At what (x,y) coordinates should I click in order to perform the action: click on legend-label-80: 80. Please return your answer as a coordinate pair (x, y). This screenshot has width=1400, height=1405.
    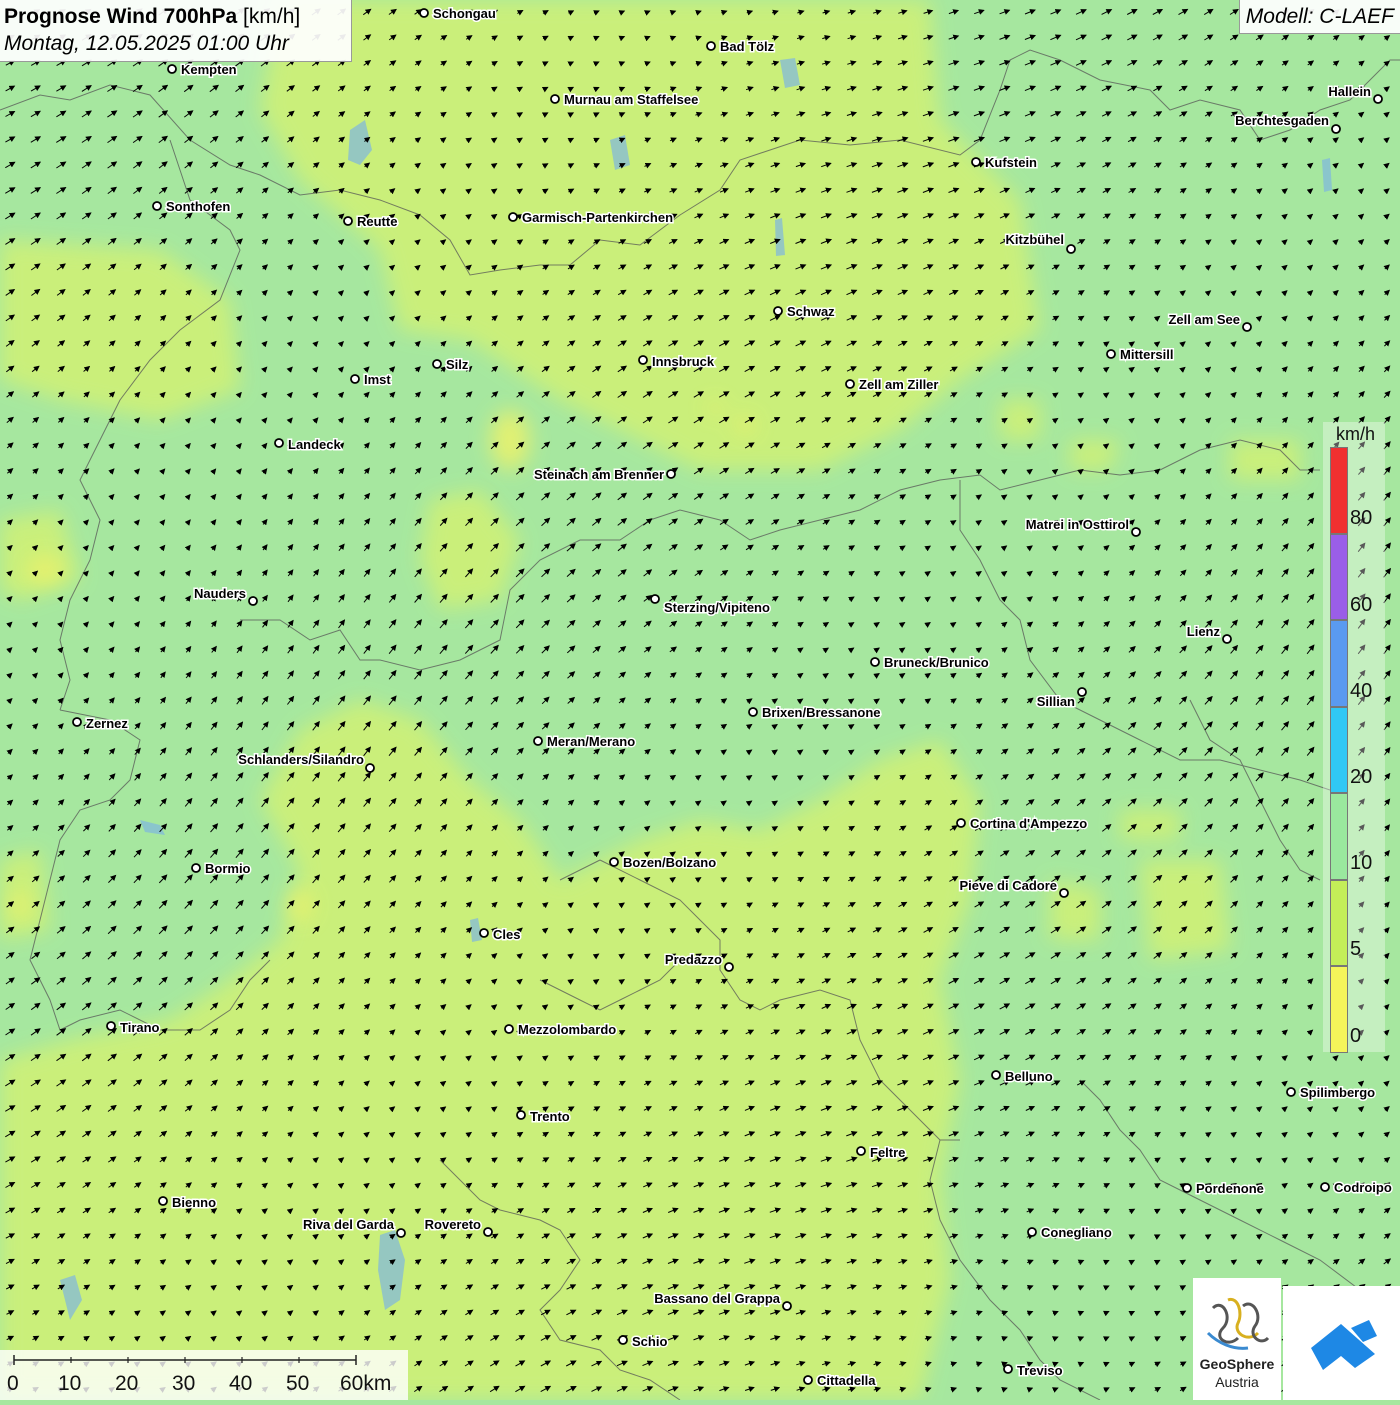
    Looking at the image, I should click on (1361, 518).